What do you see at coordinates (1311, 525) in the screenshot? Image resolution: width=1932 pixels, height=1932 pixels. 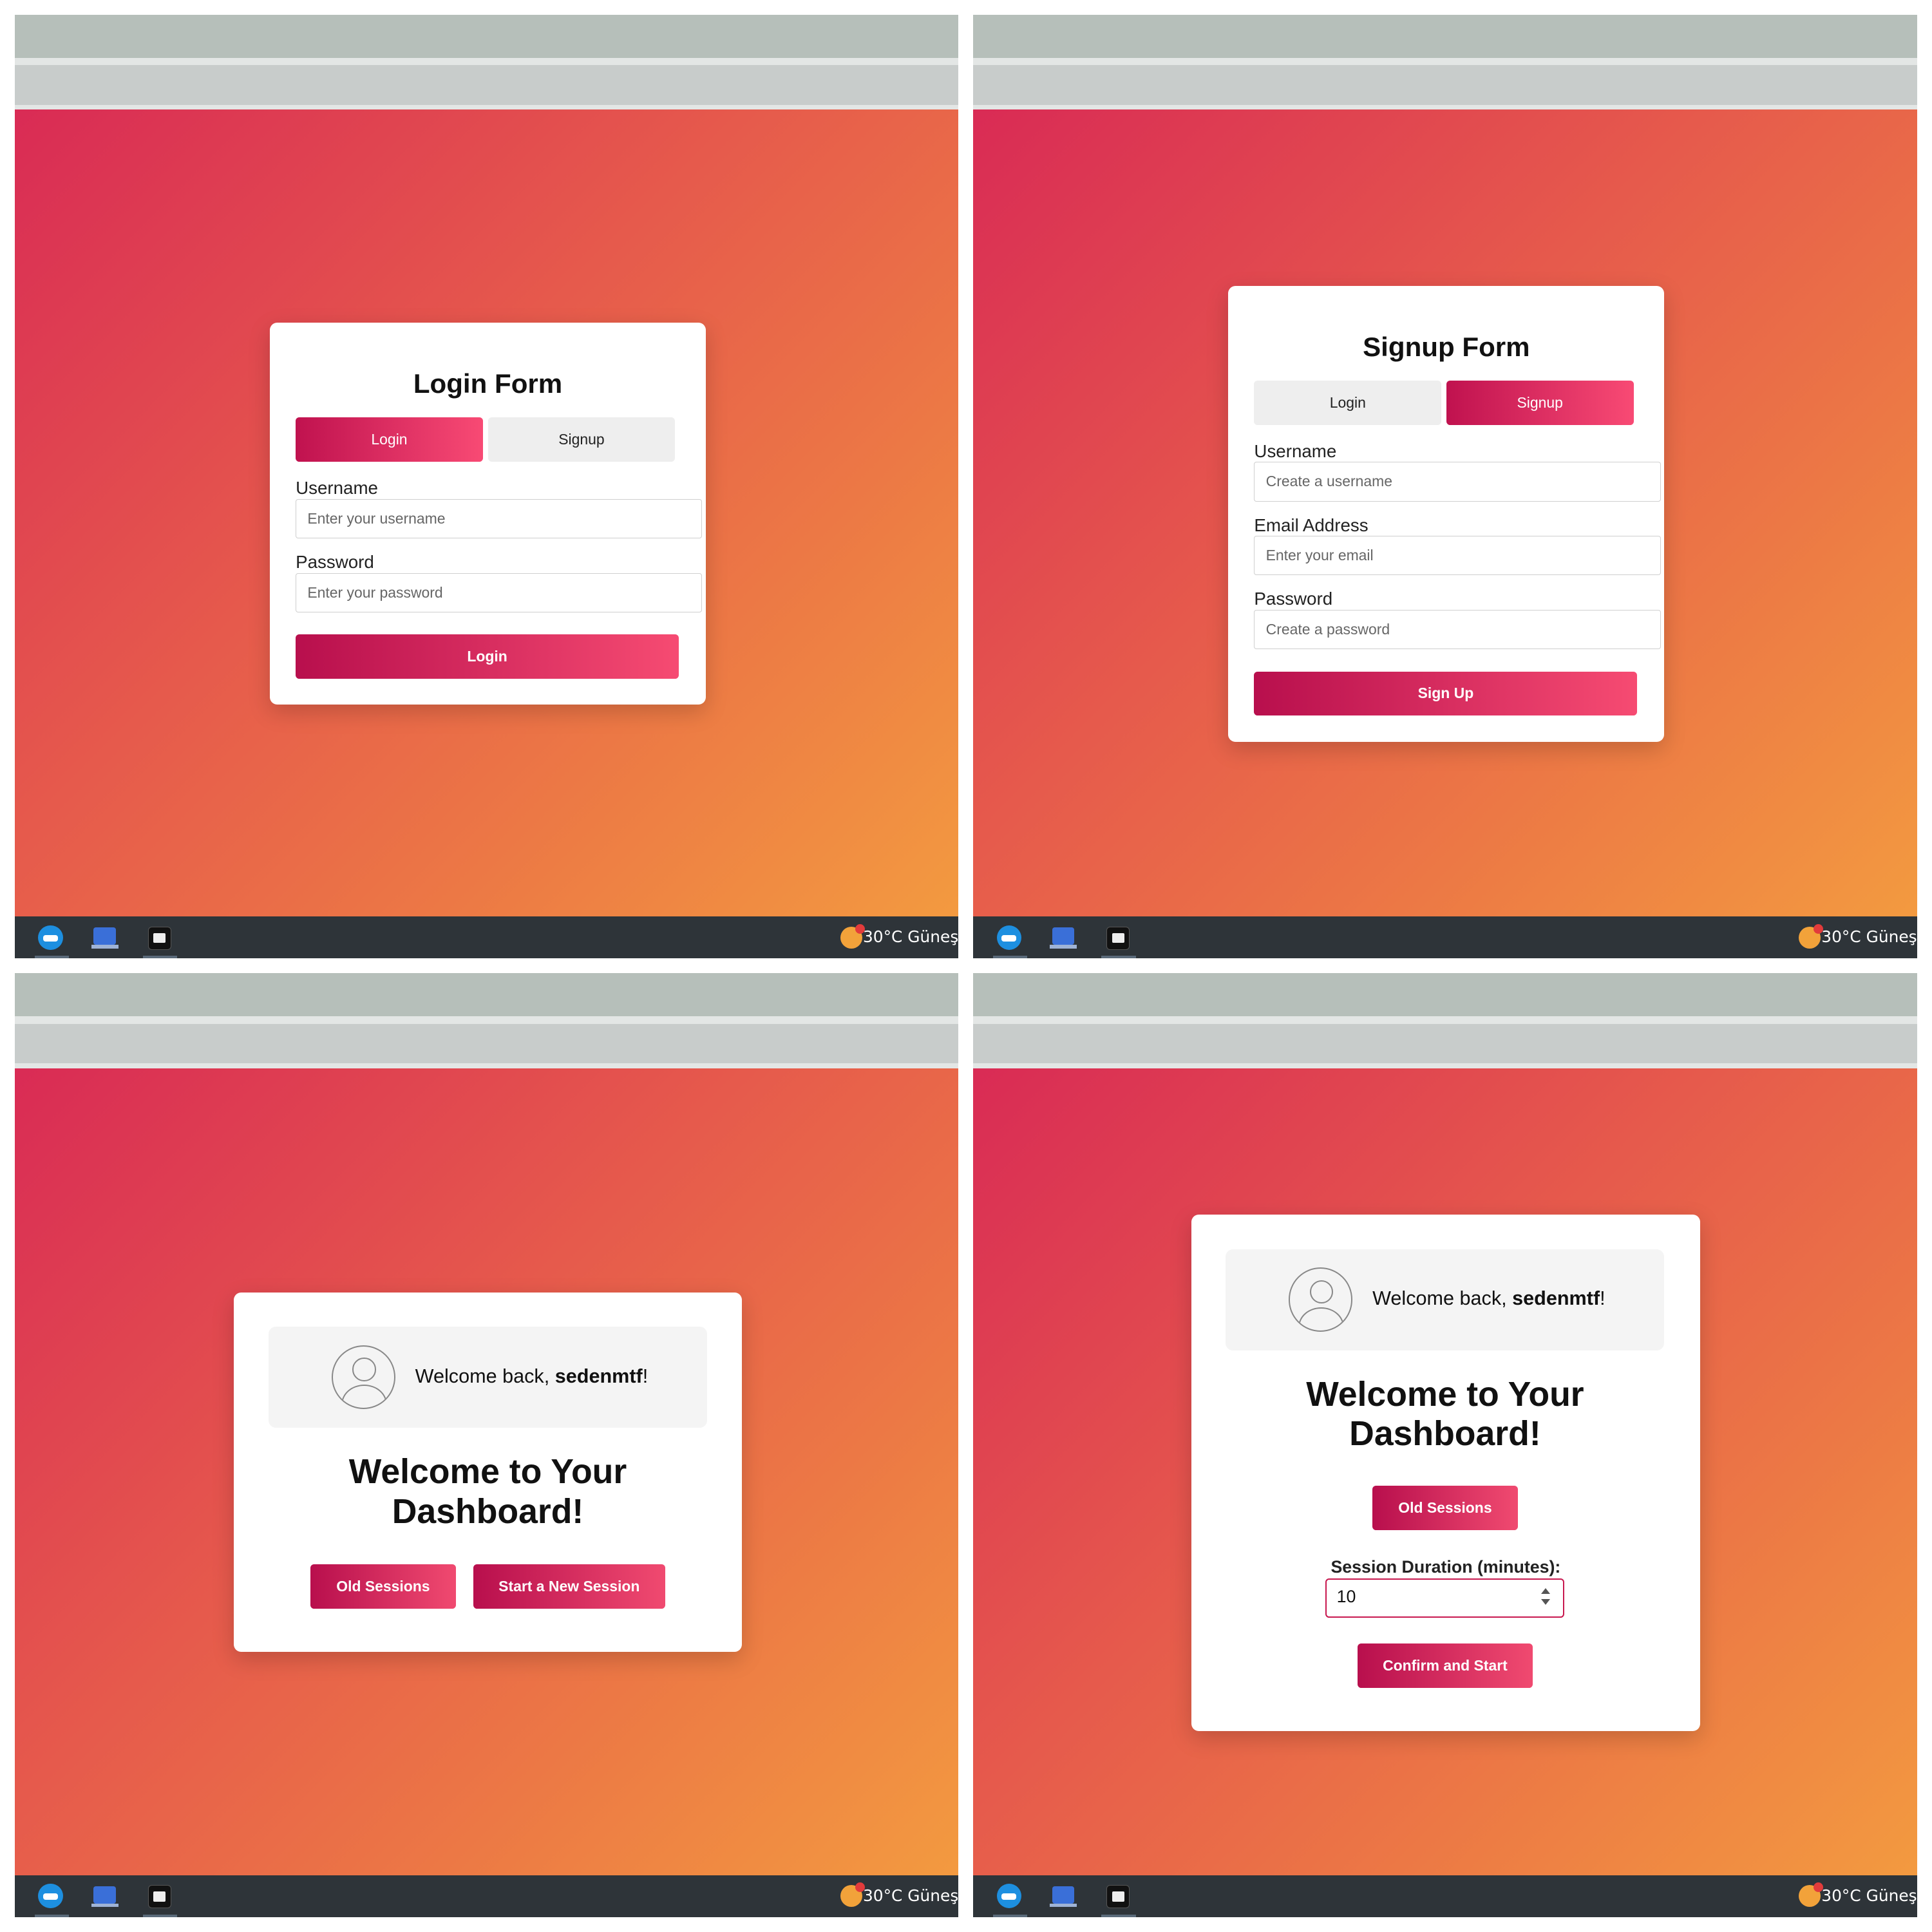 I see `email-label: Email Address` at bounding box center [1311, 525].